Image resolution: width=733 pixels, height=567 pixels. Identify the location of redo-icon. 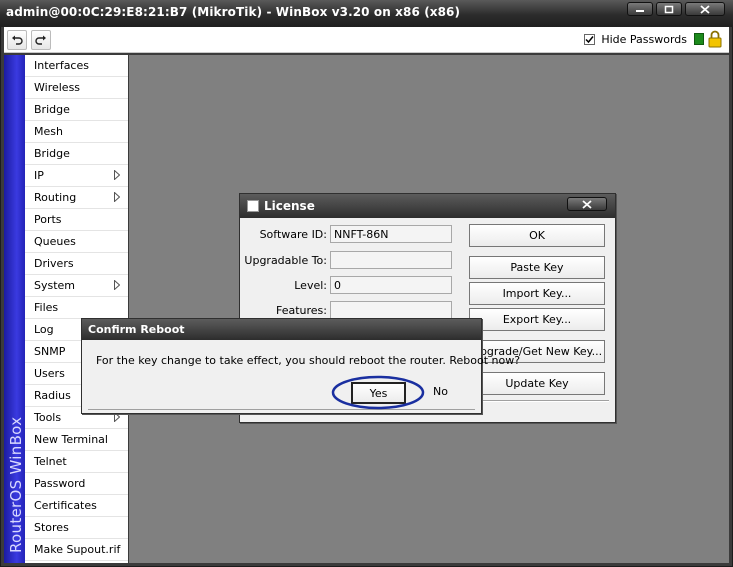
(40, 40).